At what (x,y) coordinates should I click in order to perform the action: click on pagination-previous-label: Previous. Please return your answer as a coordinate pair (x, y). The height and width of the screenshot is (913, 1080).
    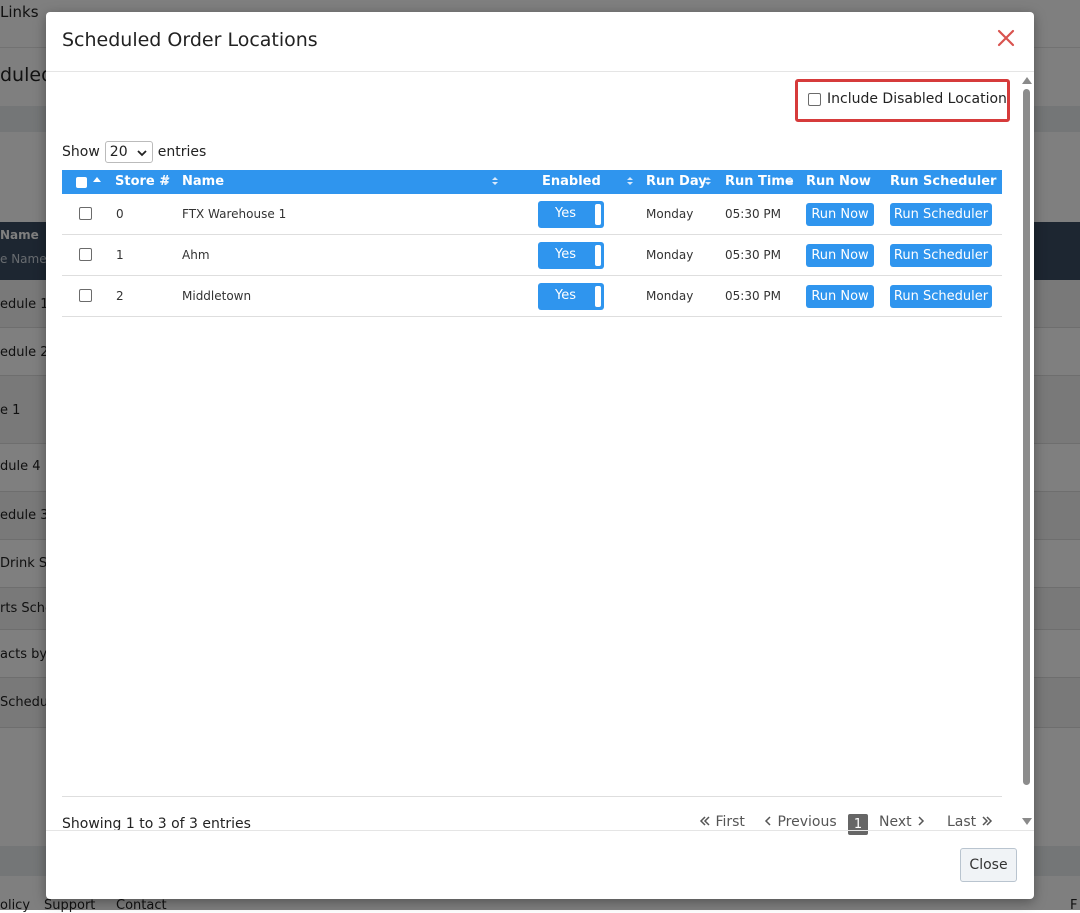
    Looking at the image, I should click on (807, 822).